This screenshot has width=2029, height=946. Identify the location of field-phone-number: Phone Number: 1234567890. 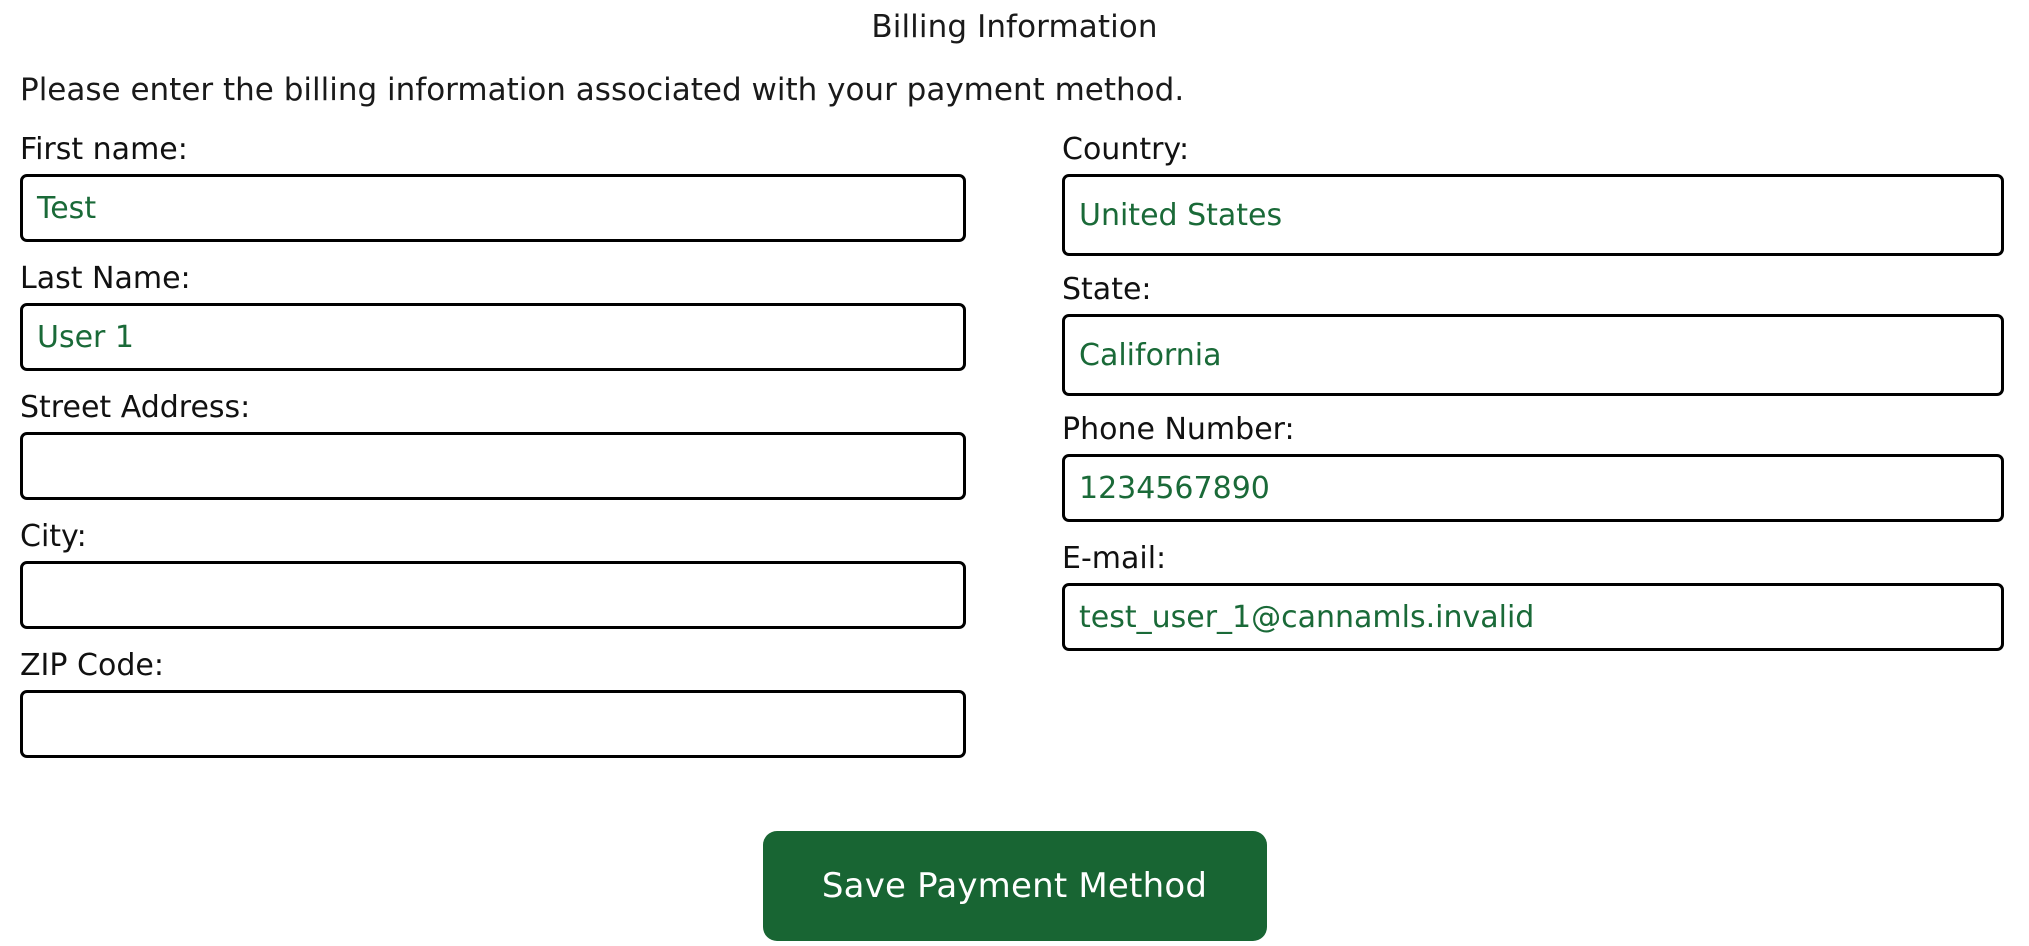
(1533, 466).